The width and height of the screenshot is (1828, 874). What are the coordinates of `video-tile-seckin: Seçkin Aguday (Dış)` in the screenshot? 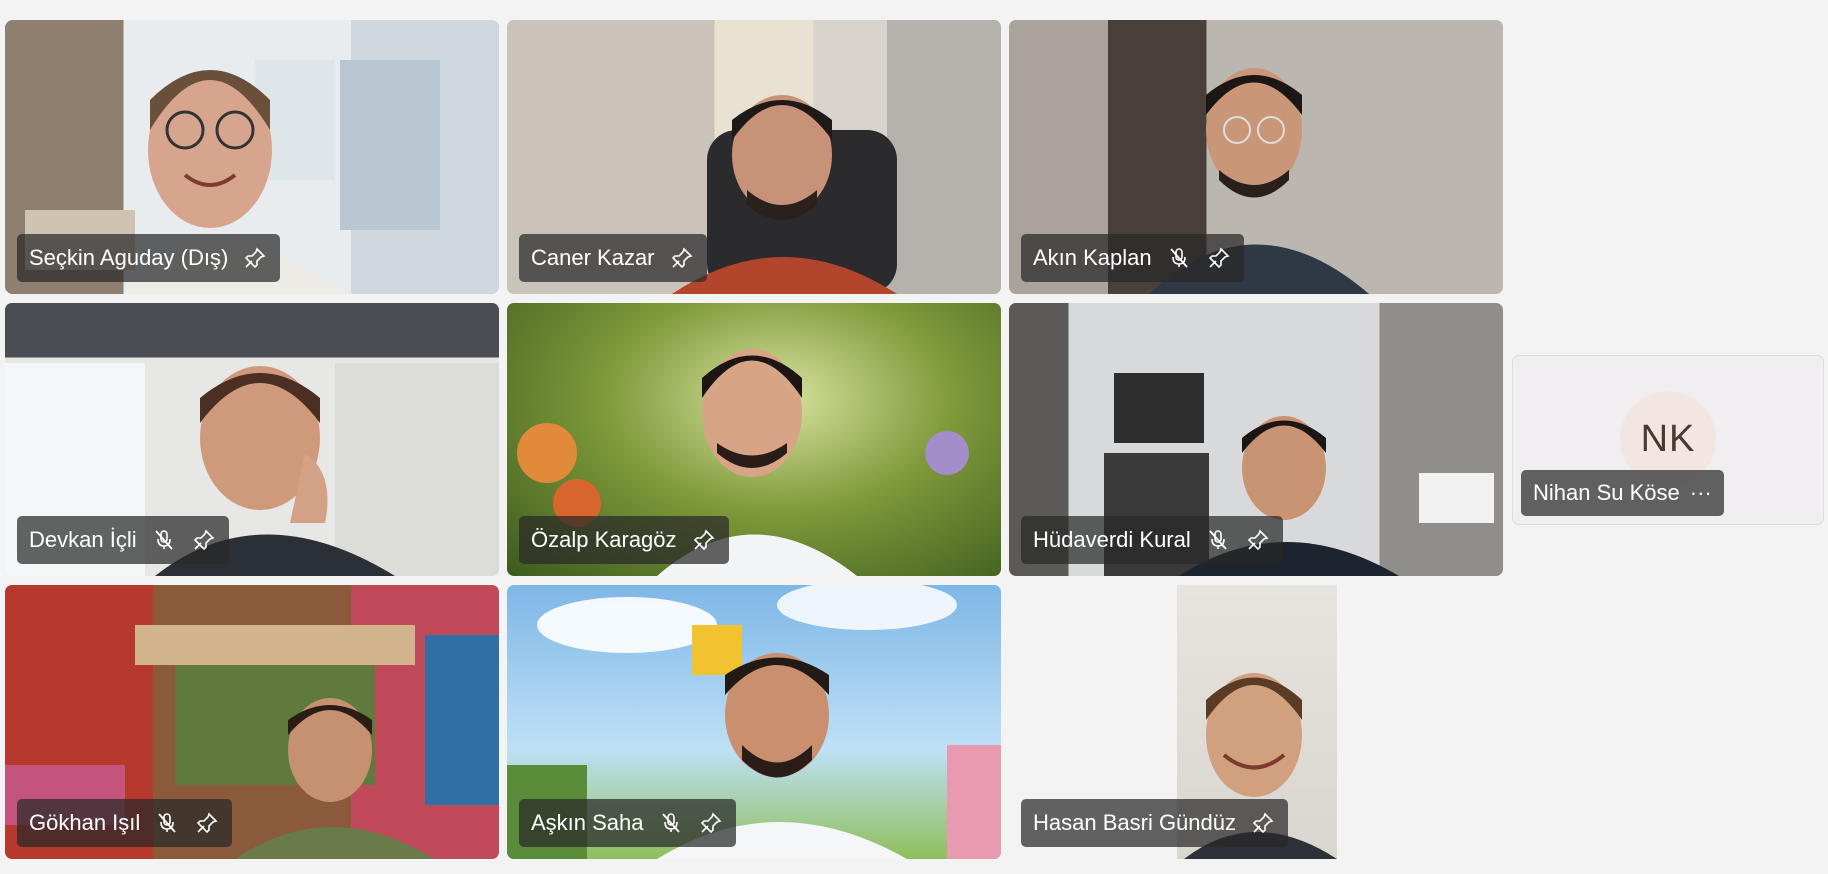 It's located at (252, 157).